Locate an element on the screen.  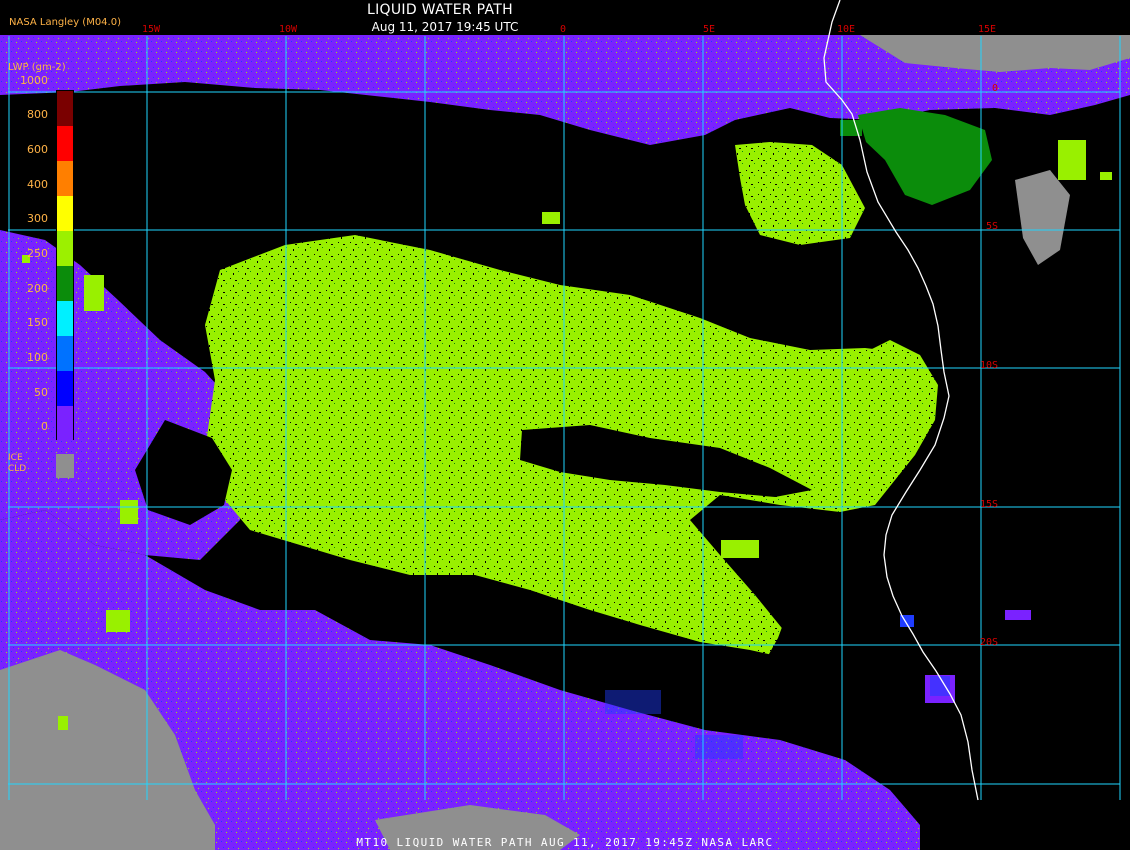
legend-tick-50: 50 is located at coordinates (41, 392).